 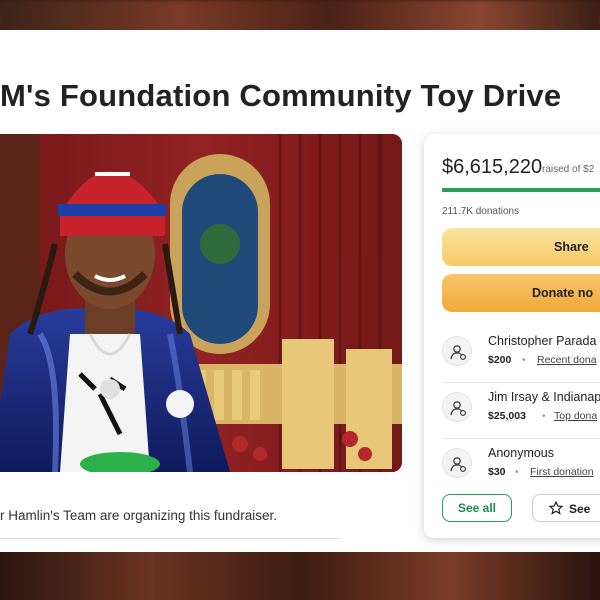 What do you see at coordinates (507, 416) in the screenshot?
I see `donor-amount: $25,003` at bounding box center [507, 416].